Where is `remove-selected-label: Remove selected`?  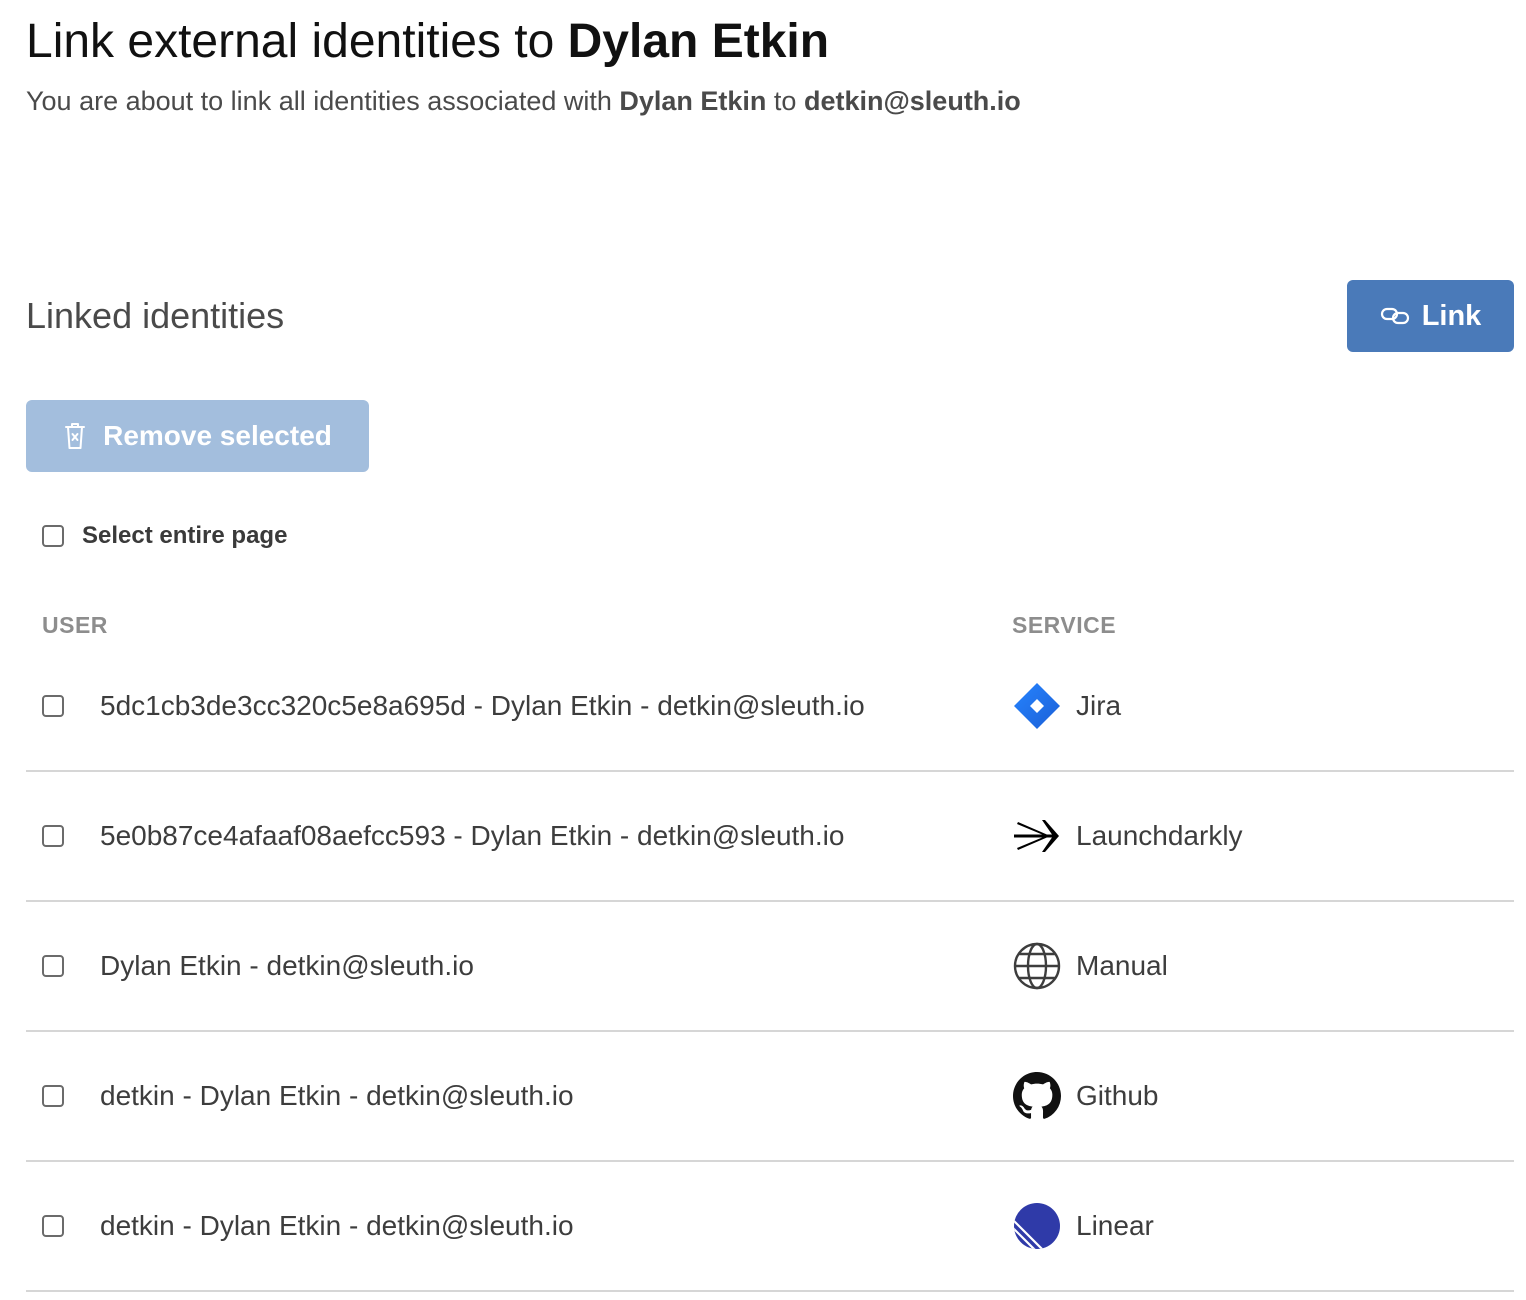
remove-selected-label: Remove selected is located at coordinates (217, 435).